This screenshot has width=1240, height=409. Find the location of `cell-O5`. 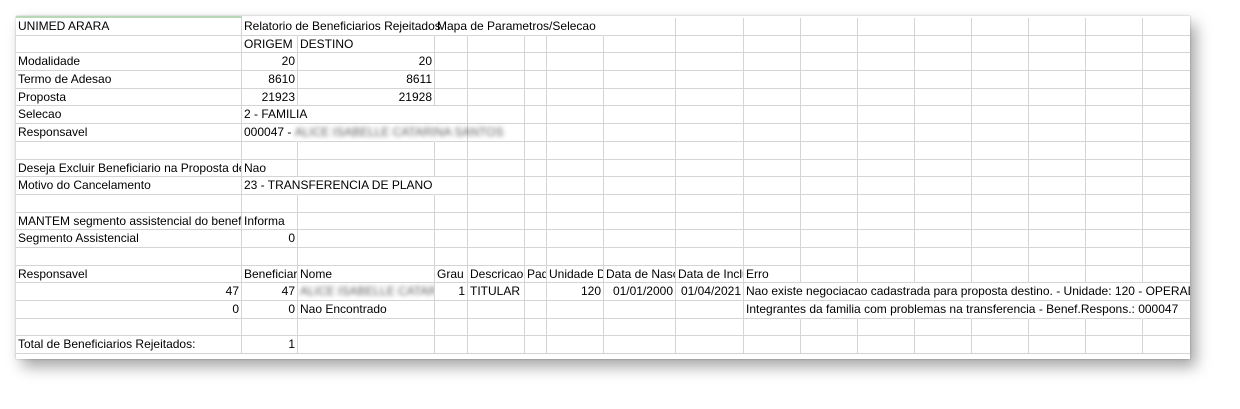

cell-O5 is located at coordinates (1057, 97).